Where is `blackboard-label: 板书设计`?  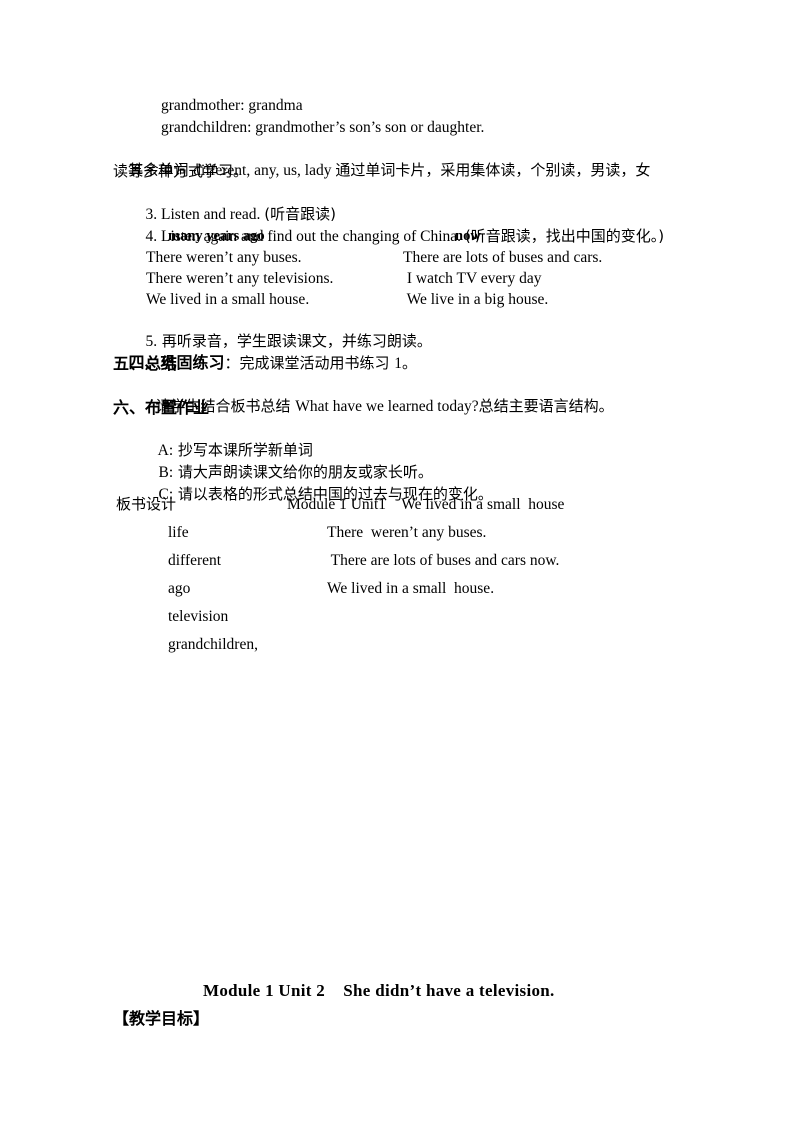
blackboard-label: 板书设计 is located at coordinates (146, 504).